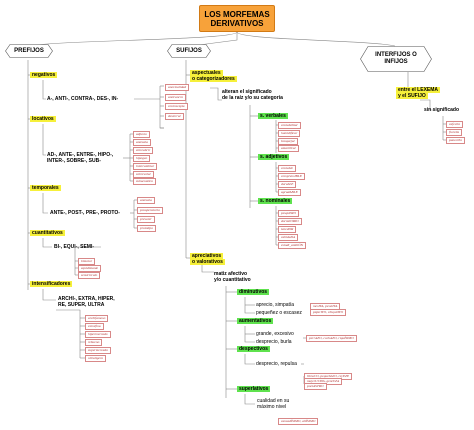 The width and height of the screenshot is (474, 430). What do you see at coordinates (396, 59) in the screenshot?
I see `interfijos-branch: INTERFIJOS O INFIJOS` at bounding box center [396, 59].